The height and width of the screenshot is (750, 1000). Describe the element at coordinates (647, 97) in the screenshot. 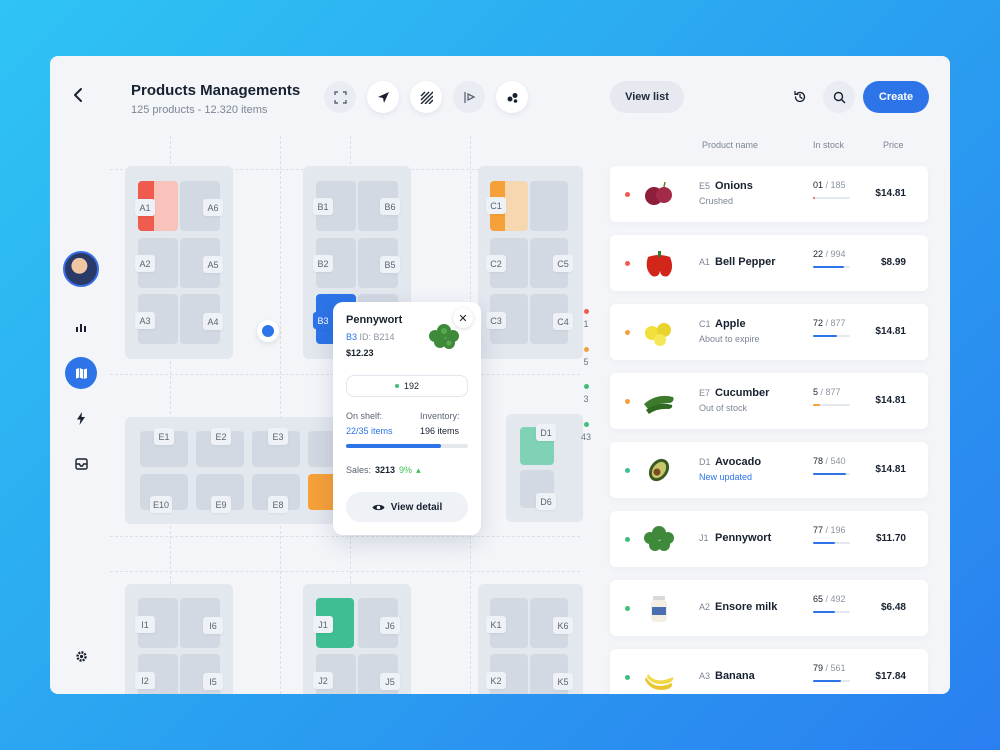

I see `view-list-button: View list` at that location.